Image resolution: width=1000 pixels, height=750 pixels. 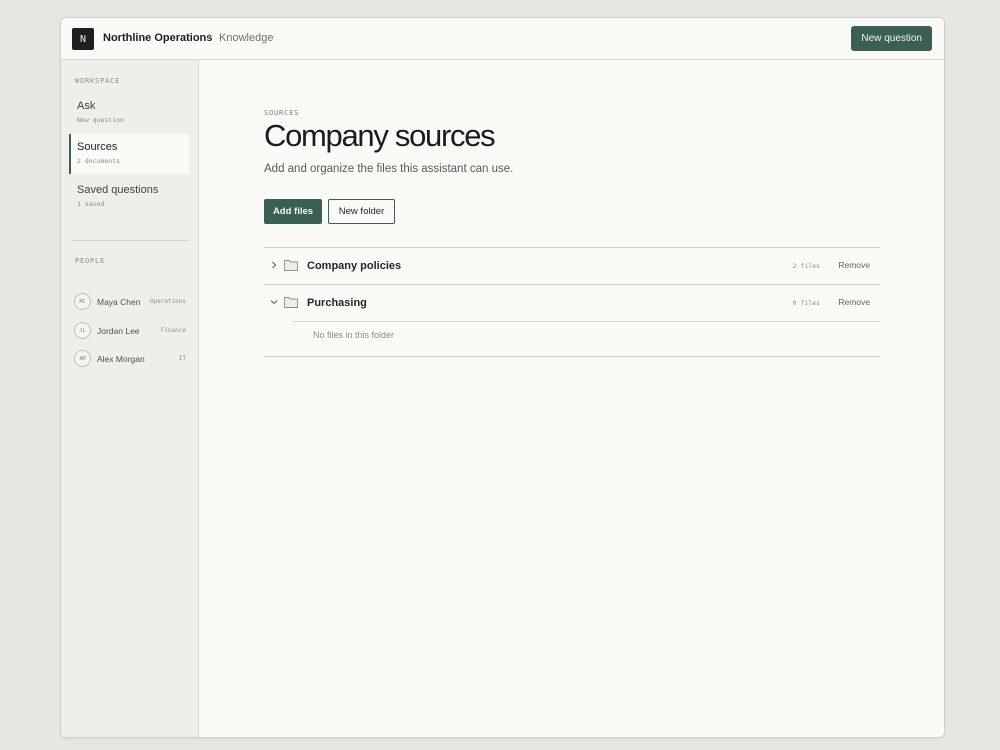 I want to click on sidebar-item-saved-questions: Saved questions 1 saved, so click(x=129, y=197).